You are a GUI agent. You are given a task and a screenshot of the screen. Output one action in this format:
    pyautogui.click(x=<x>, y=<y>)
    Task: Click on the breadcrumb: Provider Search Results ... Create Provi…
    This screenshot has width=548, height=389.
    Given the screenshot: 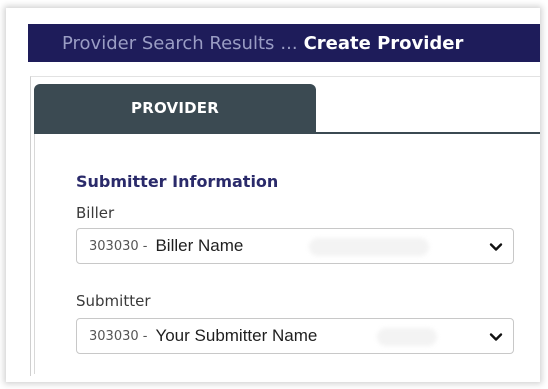 What is the action you would take?
    pyautogui.click(x=284, y=43)
    